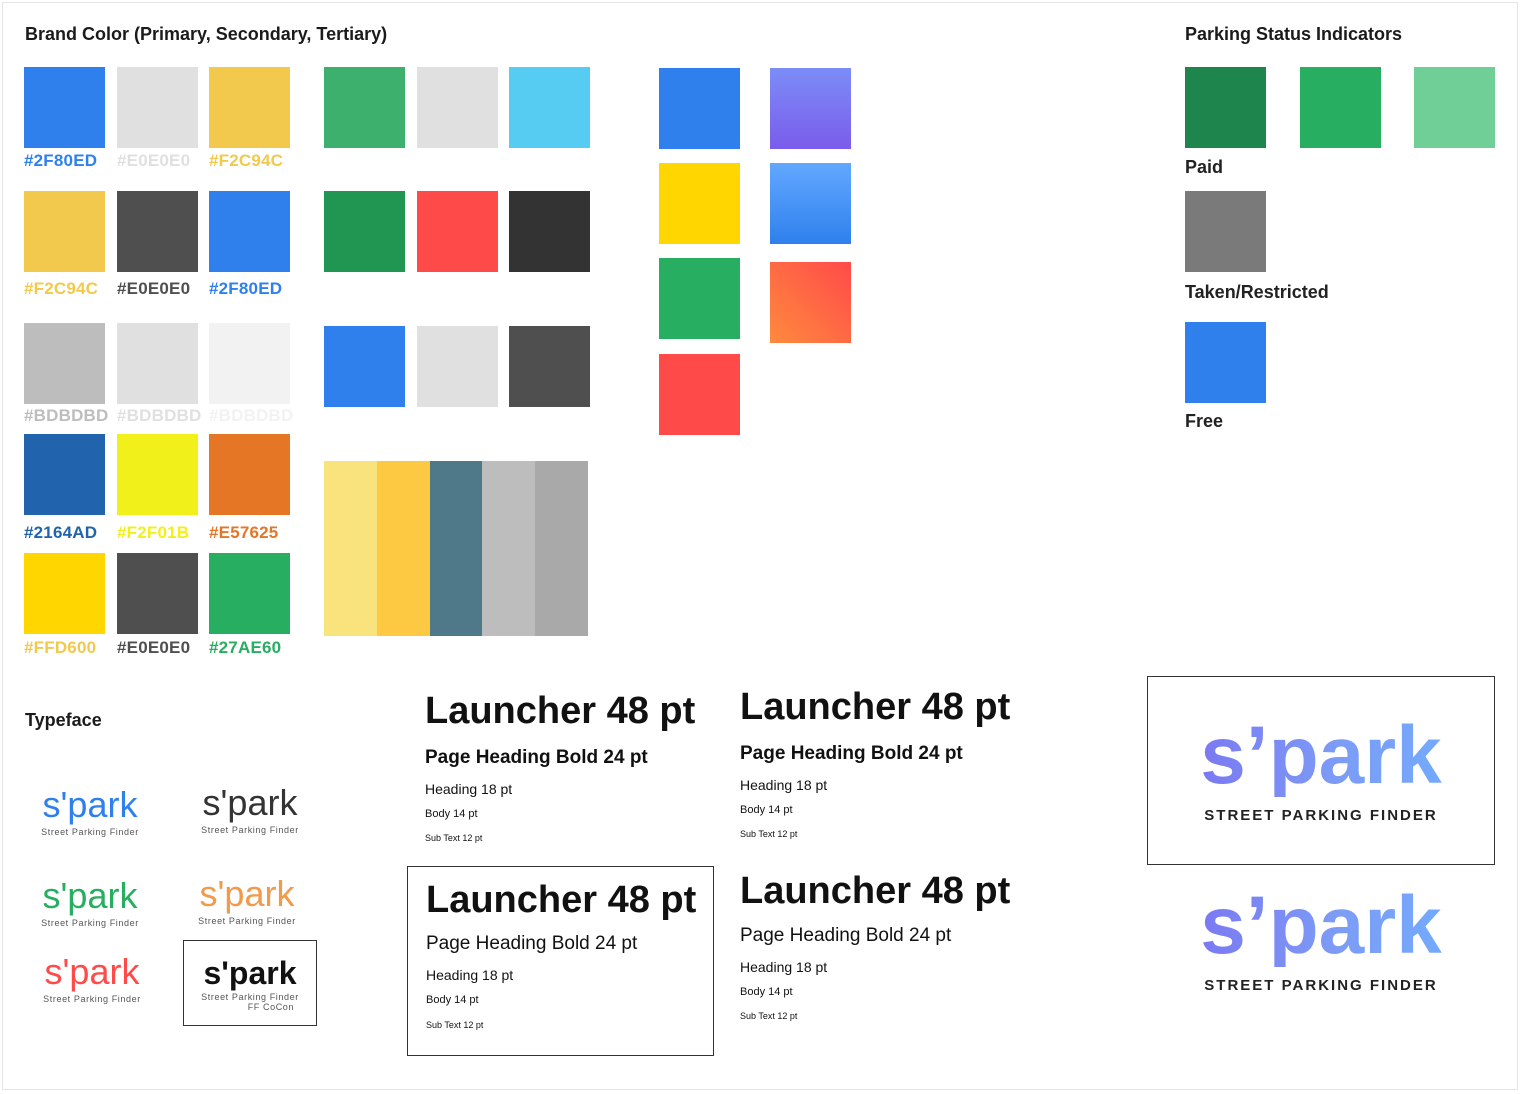 Image resolution: width=1522 pixels, height=1094 pixels. I want to click on logo-variant-green: s'park Street Parking Finder, so click(90, 902).